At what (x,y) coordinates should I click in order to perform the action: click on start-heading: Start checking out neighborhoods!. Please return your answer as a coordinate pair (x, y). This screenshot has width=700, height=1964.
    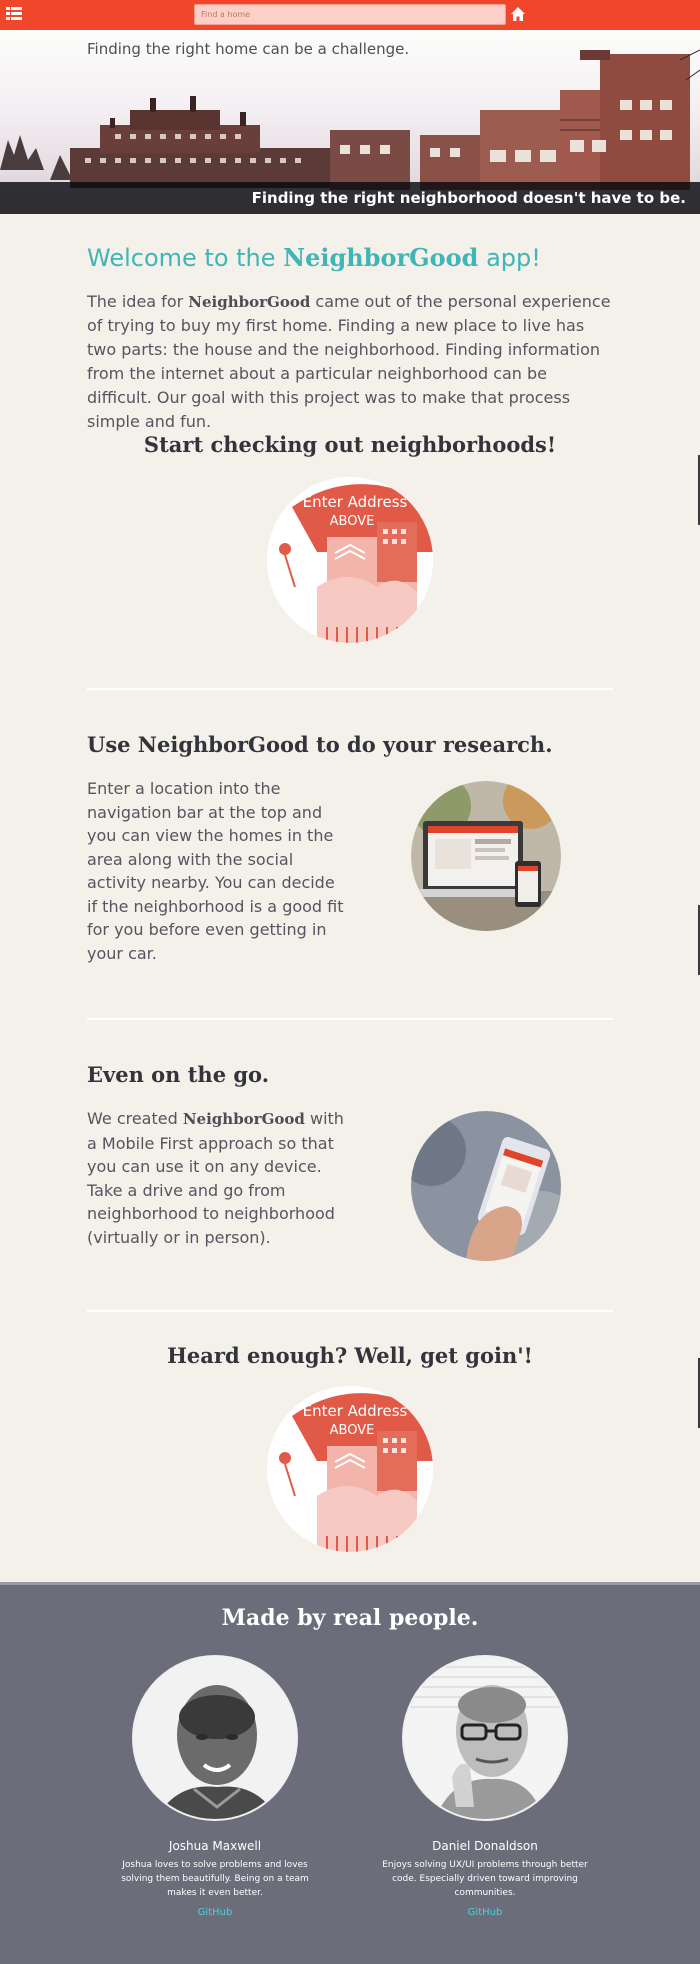
    Looking at the image, I should click on (350, 444).